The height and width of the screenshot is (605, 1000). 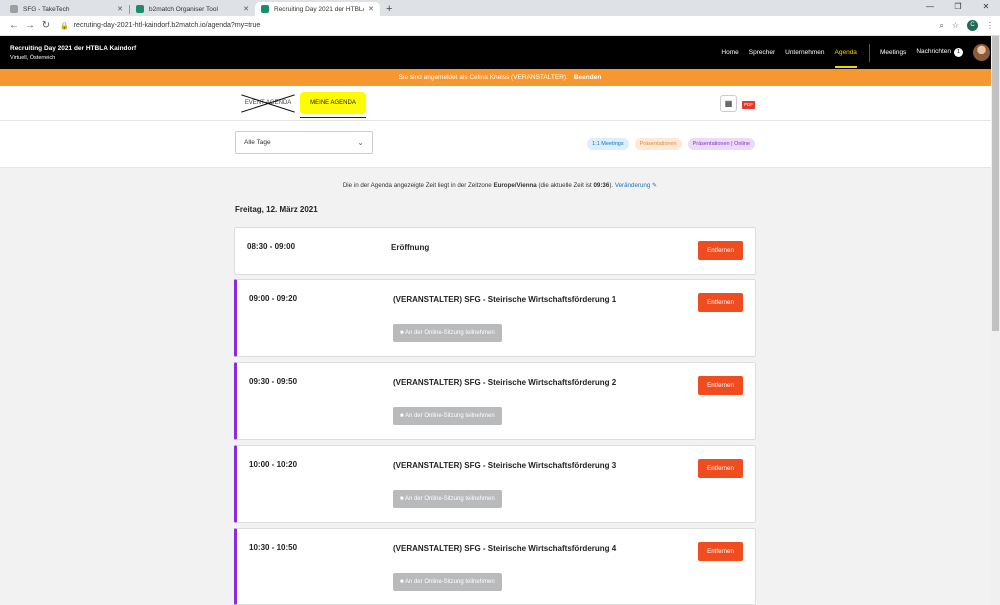 What do you see at coordinates (990, 25) in the screenshot?
I see `menu-dots-icon: ⋮` at bounding box center [990, 25].